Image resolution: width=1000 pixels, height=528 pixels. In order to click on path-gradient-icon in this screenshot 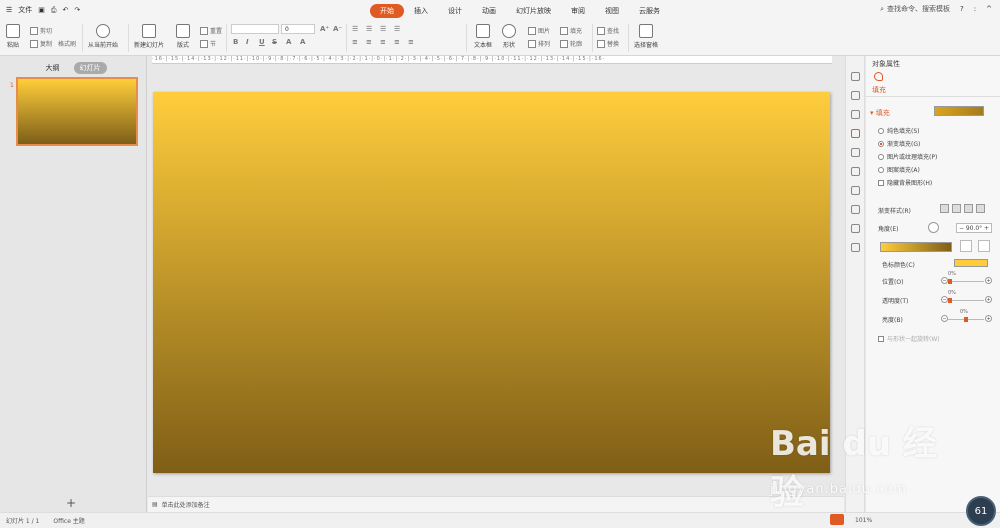, I will do `click(980, 208)`.